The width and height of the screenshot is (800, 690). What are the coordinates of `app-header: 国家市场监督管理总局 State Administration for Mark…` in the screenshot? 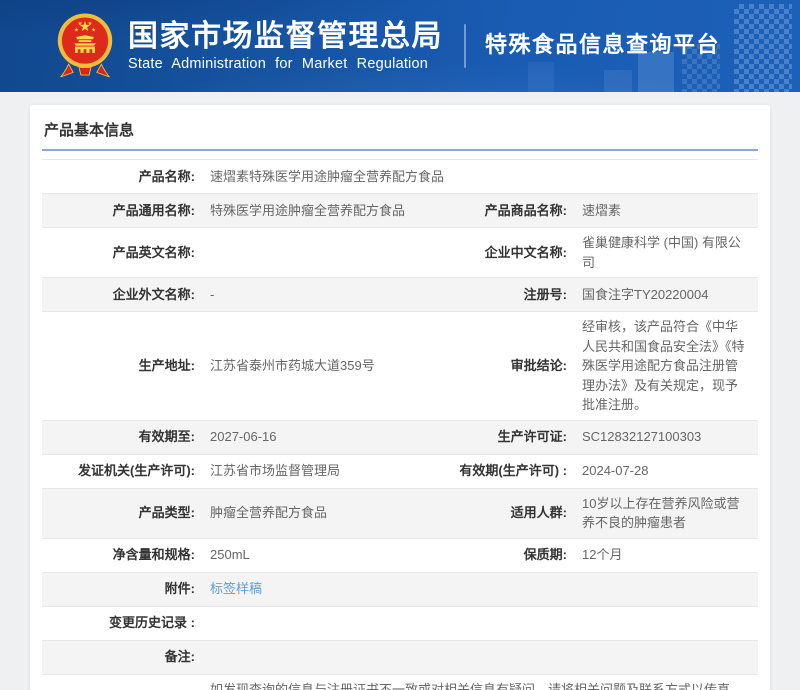 It's located at (400, 46).